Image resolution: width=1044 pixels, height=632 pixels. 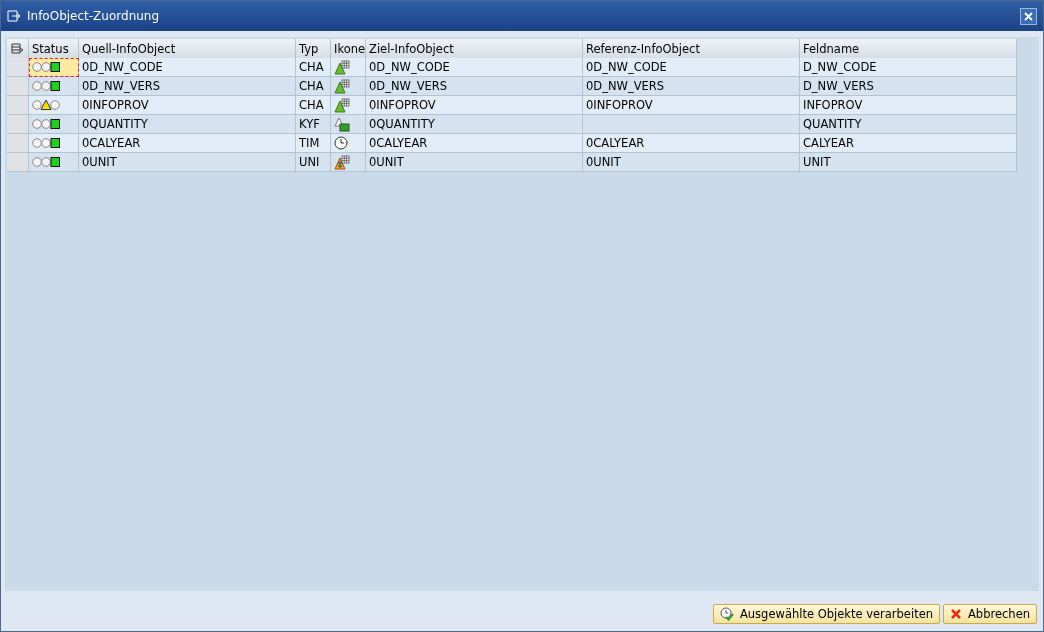 What do you see at coordinates (908, 162) in the screenshot?
I see `table-cell: UNIT` at bounding box center [908, 162].